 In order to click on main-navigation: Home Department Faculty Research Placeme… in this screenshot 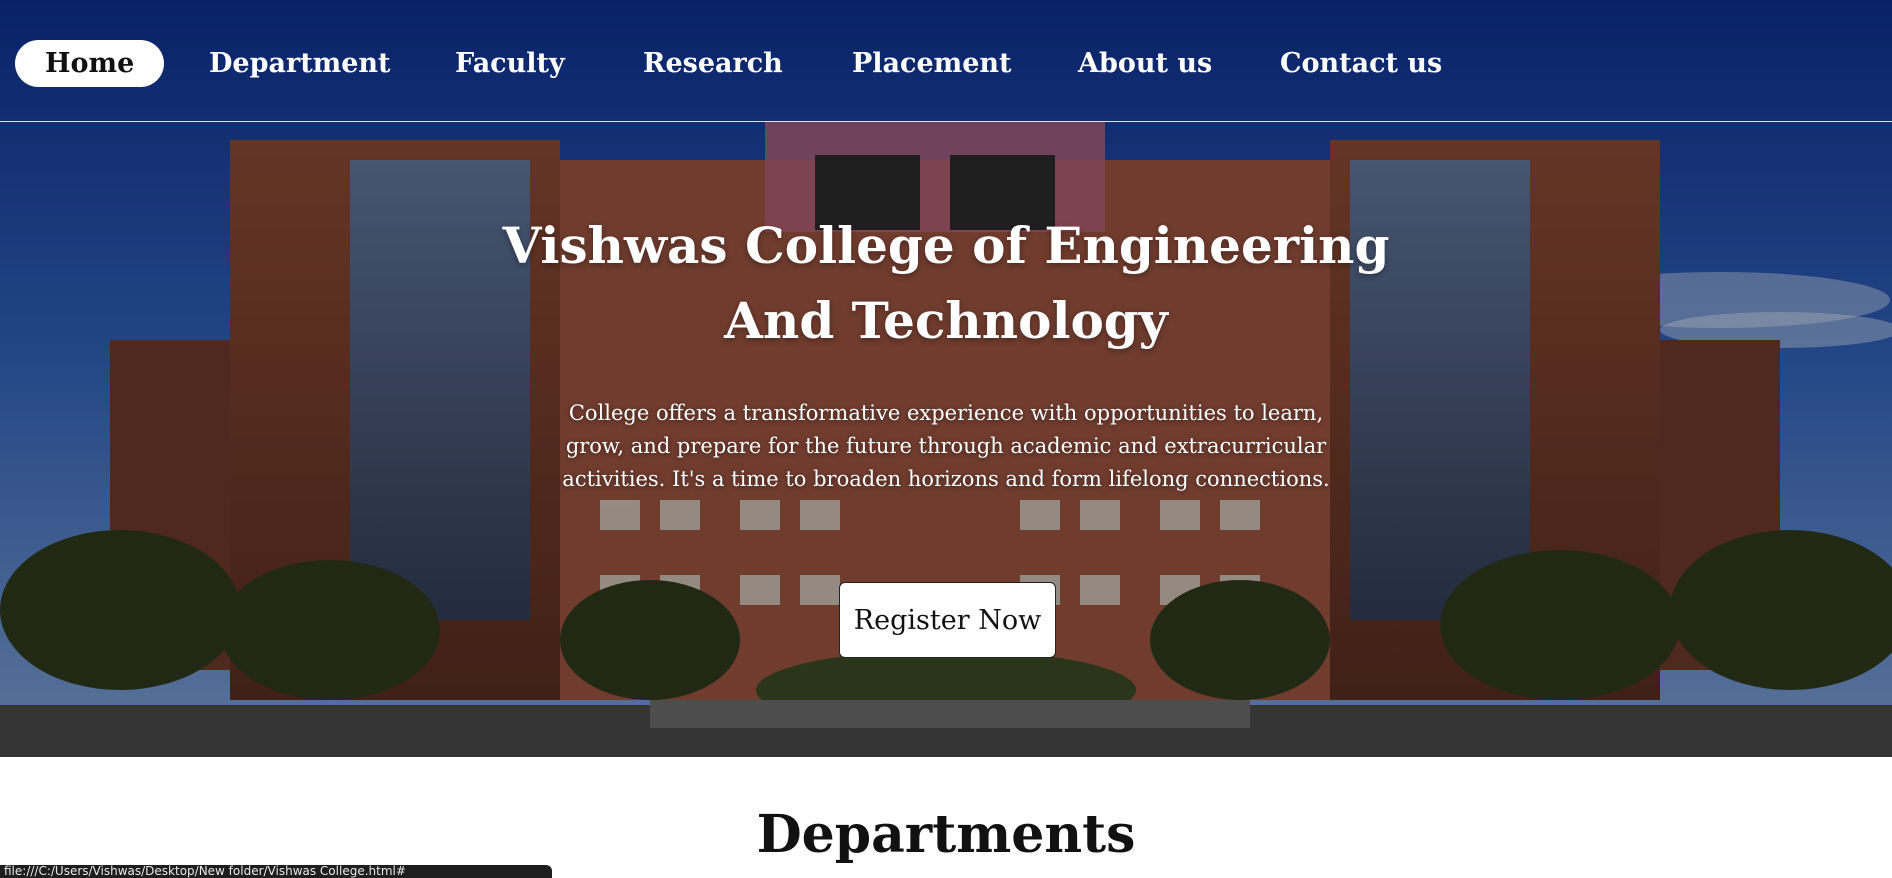, I will do `click(946, 61)`.